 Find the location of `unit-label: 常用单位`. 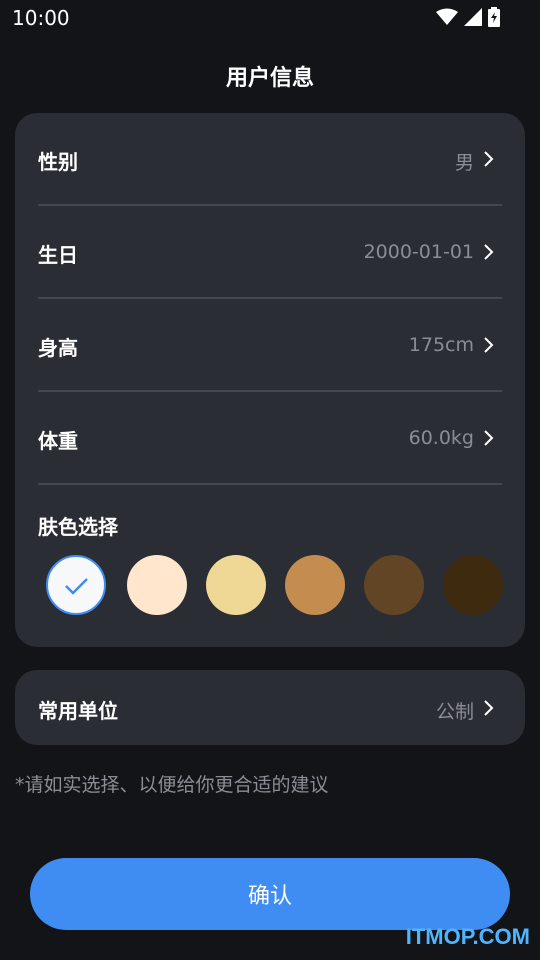

unit-label: 常用单位 is located at coordinates (78, 711).